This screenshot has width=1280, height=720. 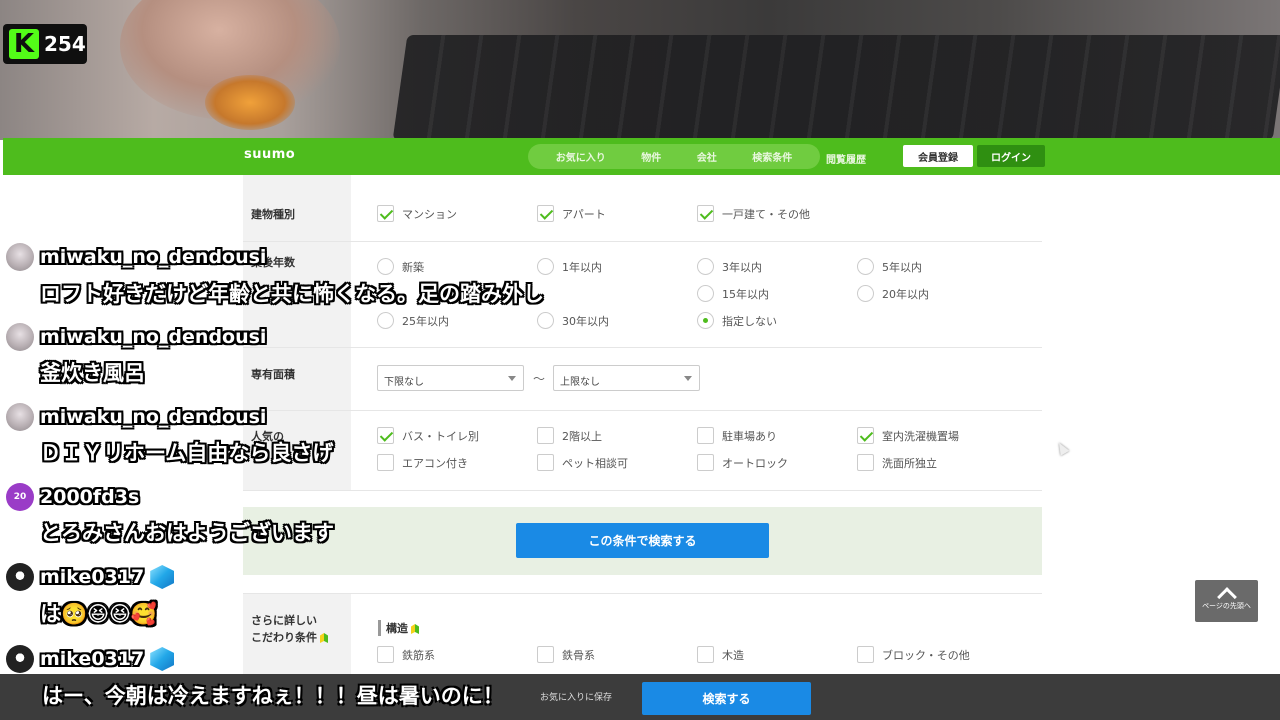 I want to click on opt-aircon: エアコン付き, so click(x=422, y=462).